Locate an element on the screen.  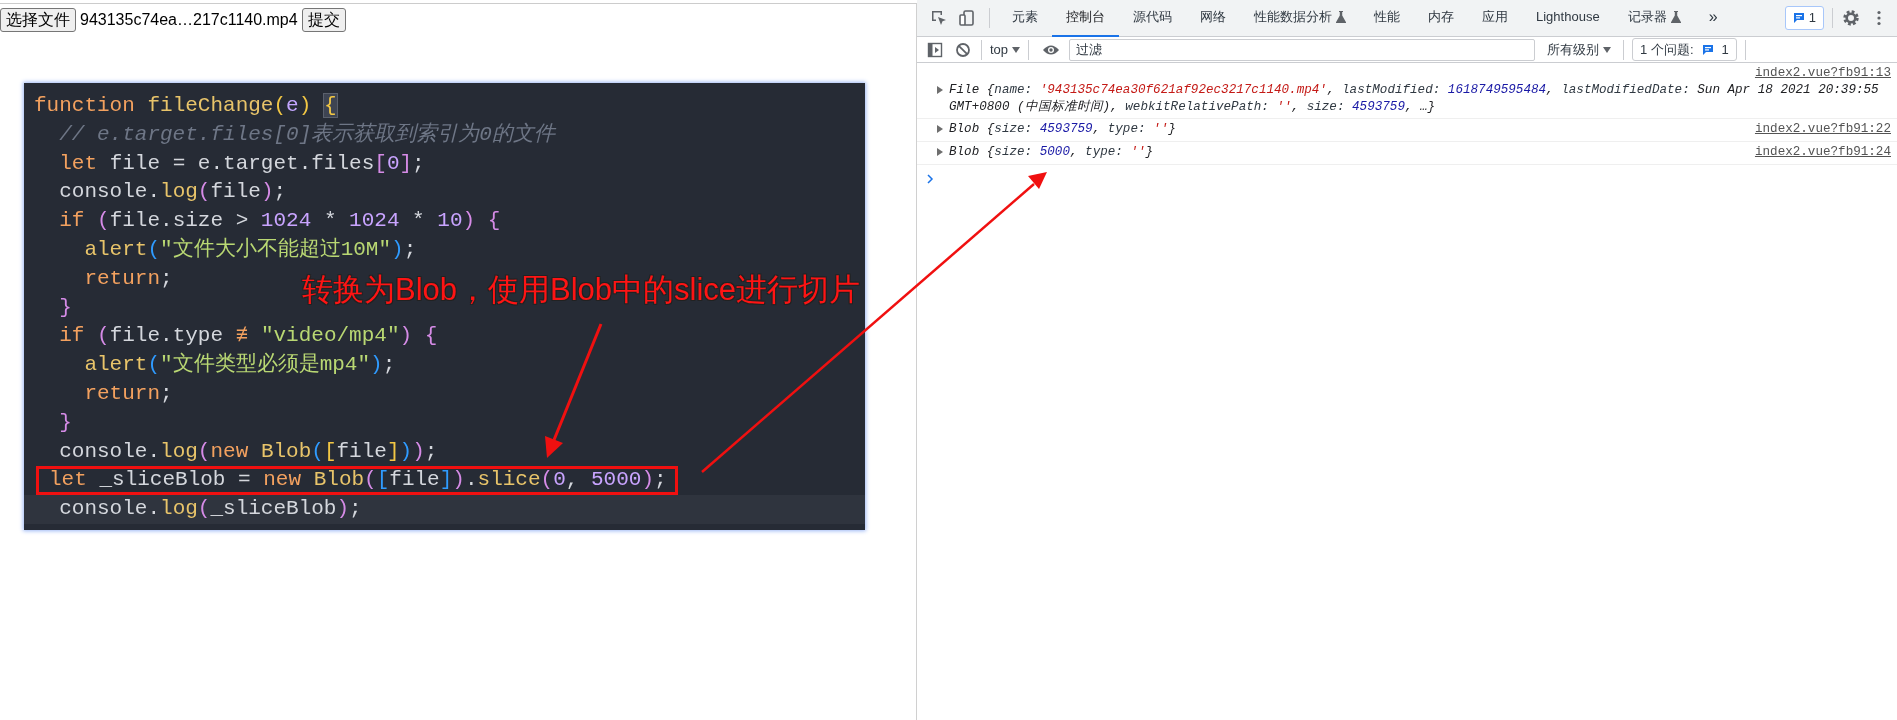
more-tabs-button: » is located at coordinates (1713, 18).